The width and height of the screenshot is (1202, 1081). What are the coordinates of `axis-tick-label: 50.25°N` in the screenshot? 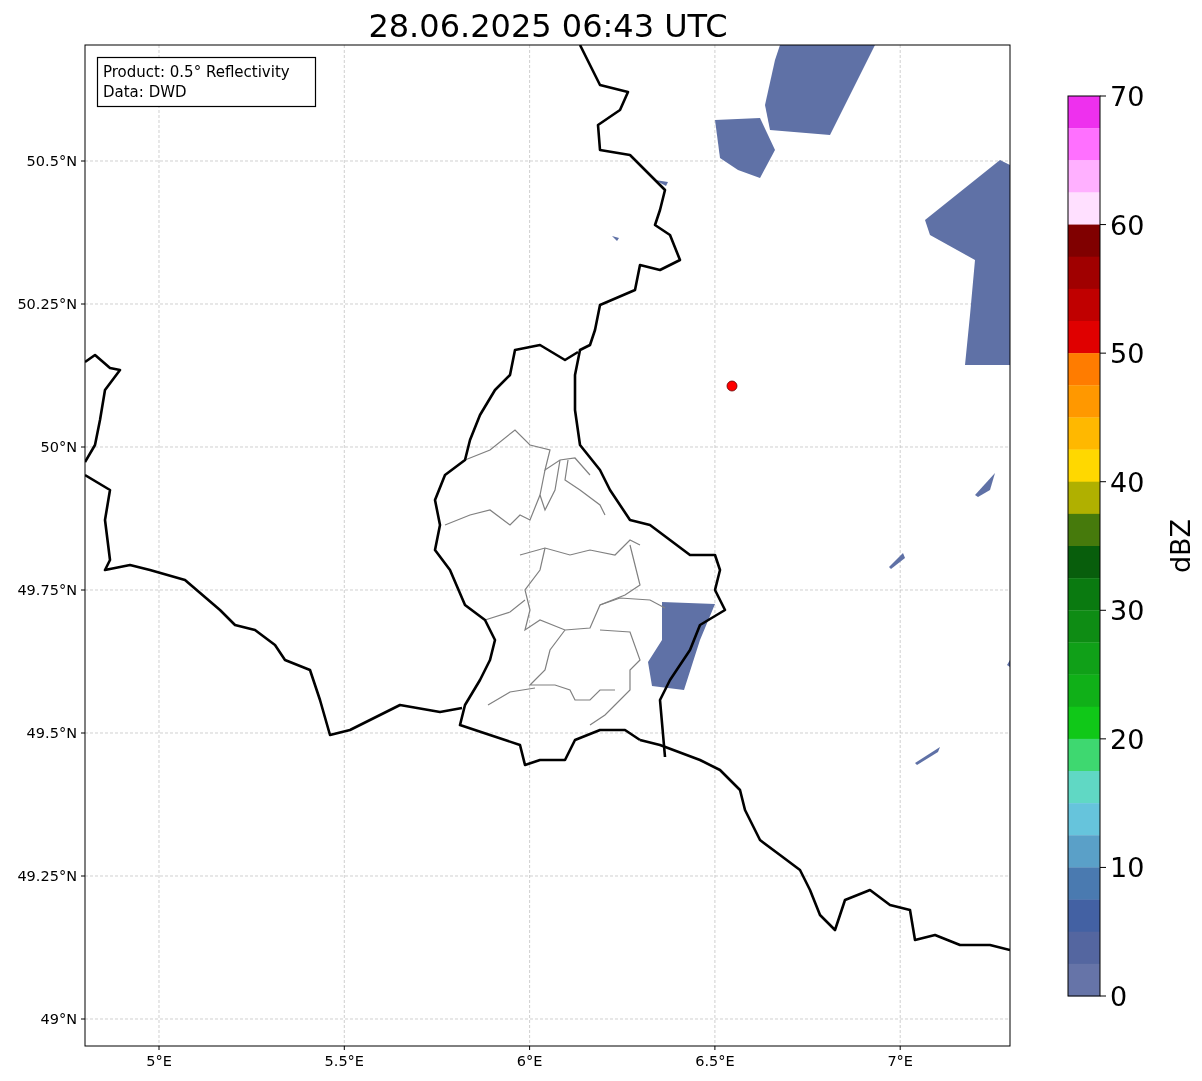 It's located at (47, 304).